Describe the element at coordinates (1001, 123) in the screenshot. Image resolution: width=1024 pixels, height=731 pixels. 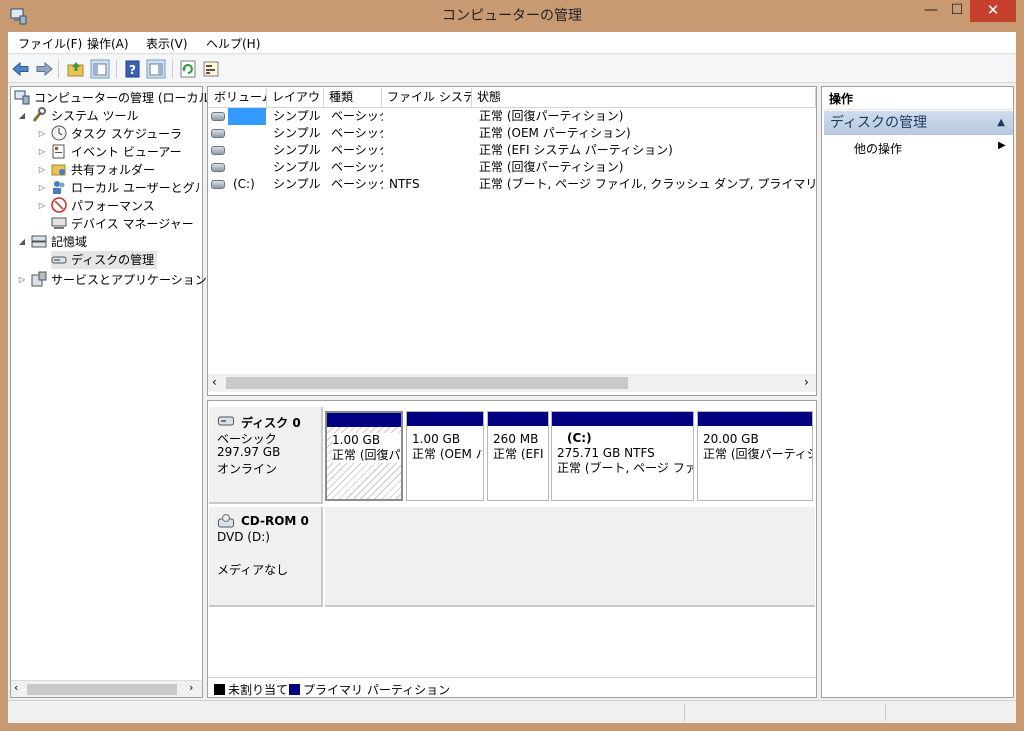
I see `collapse-up-icon: ▲` at that location.